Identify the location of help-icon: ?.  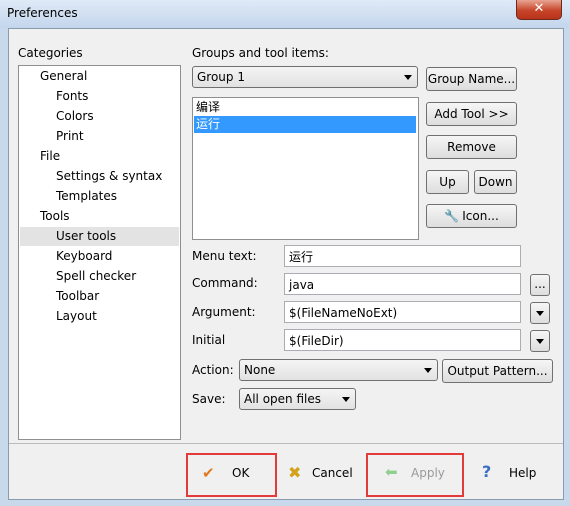
(487, 471).